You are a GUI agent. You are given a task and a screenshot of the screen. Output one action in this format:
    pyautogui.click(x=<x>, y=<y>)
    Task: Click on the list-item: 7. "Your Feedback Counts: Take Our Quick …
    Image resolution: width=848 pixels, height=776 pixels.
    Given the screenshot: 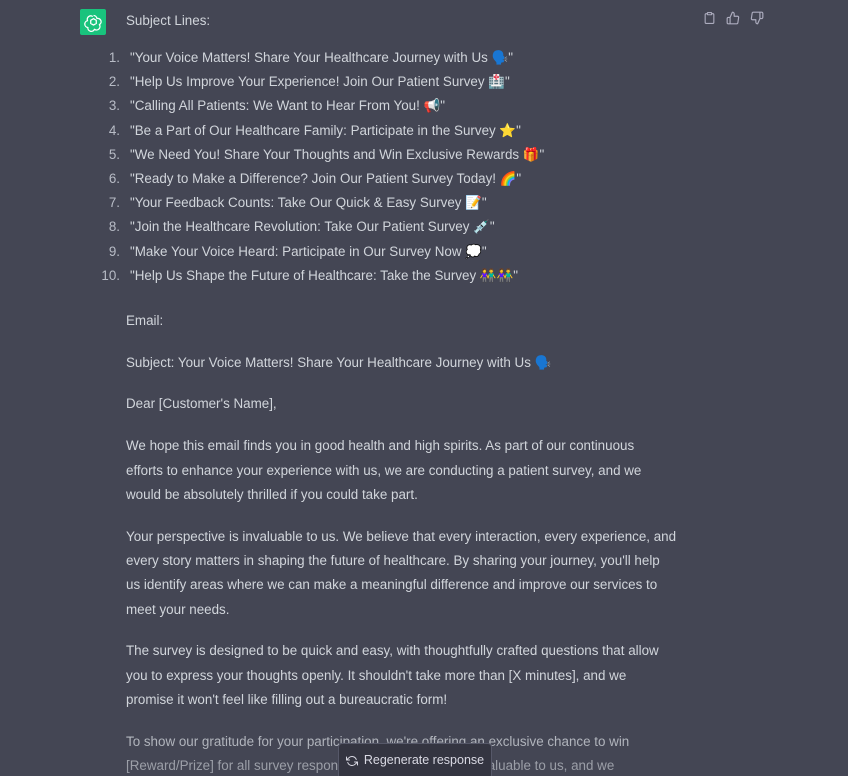 What is the action you would take?
    pyautogui.click(x=297, y=203)
    